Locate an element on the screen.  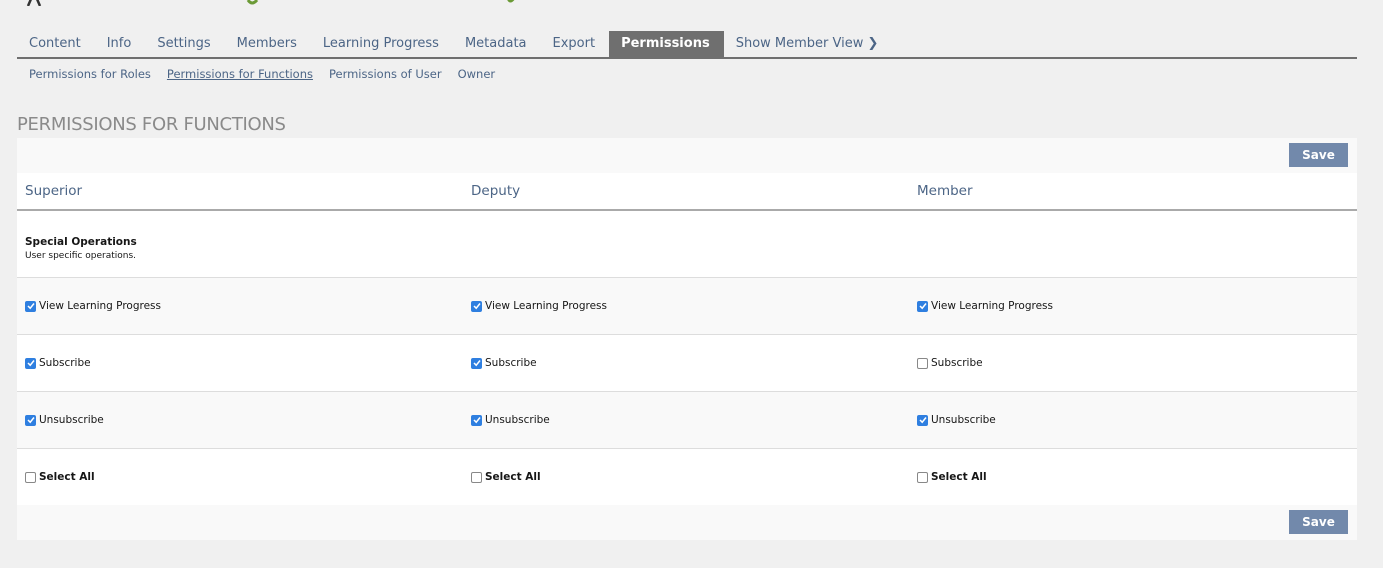
tab-members: Members is located at coordinates (268, 44).